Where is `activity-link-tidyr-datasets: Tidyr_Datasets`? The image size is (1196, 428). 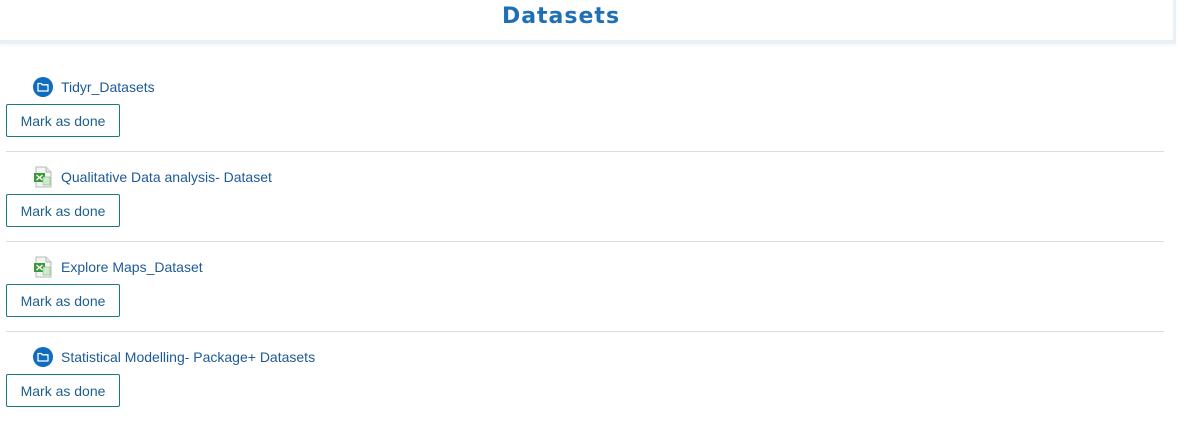 activity-link-tidyr-datasets: Tidyr_Datasets is located at coordinates (93, 87).